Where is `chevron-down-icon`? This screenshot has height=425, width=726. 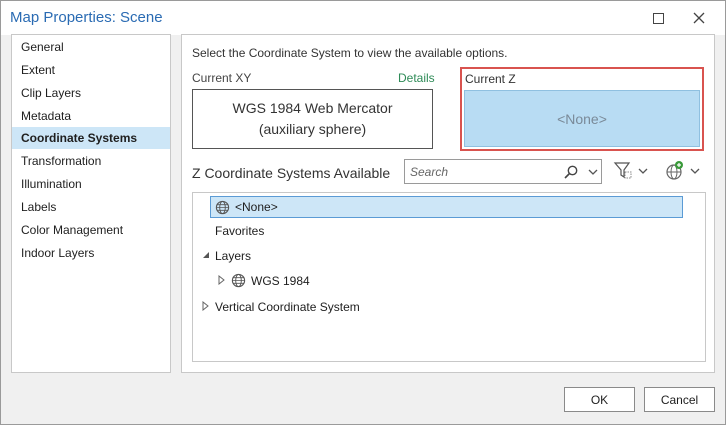 chevron-down-icon is located at coordinates (593, 172).